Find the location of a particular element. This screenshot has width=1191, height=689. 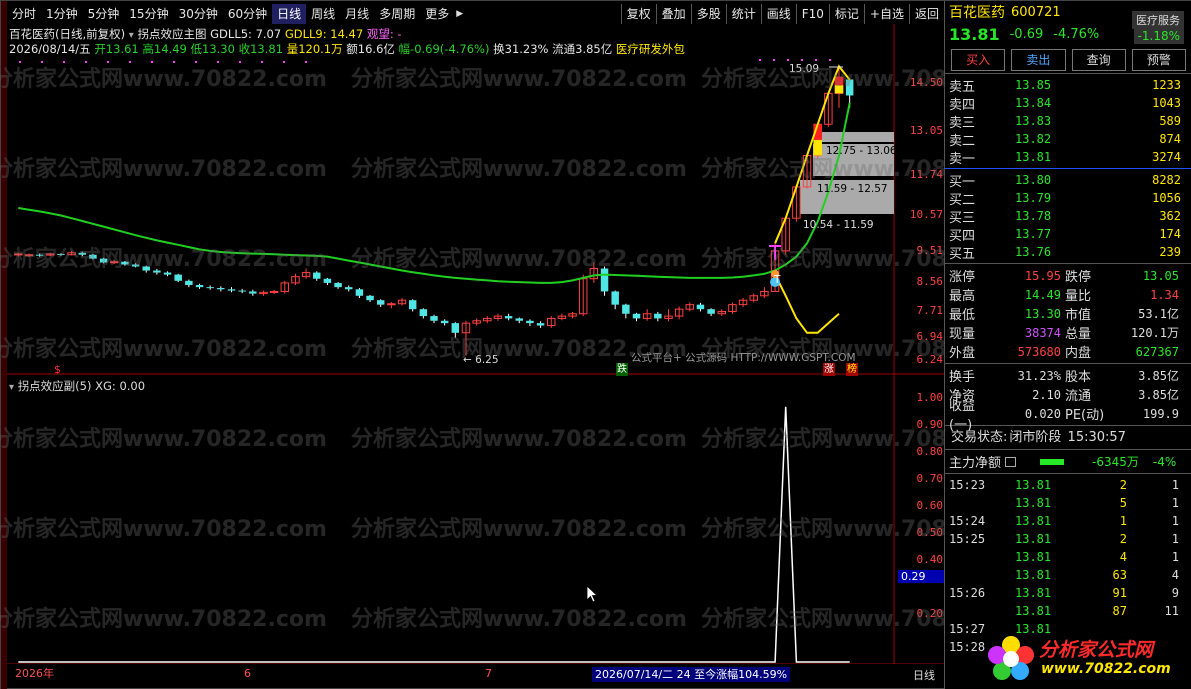

order-book-label: 买四 is located at coordinates (962, 236).